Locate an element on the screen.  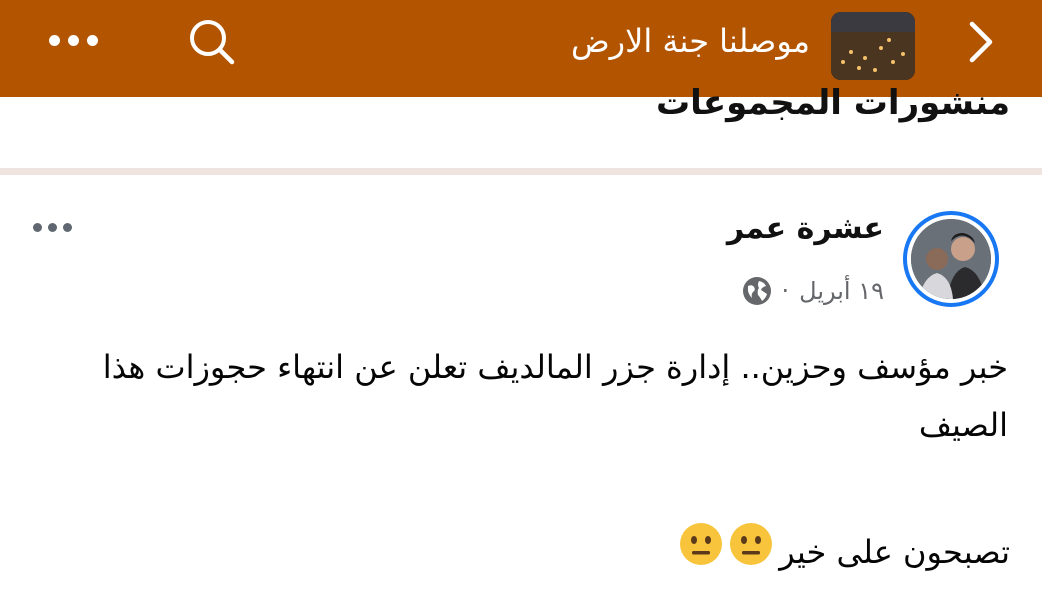
author-avatar is located at coordinates (951, 259).